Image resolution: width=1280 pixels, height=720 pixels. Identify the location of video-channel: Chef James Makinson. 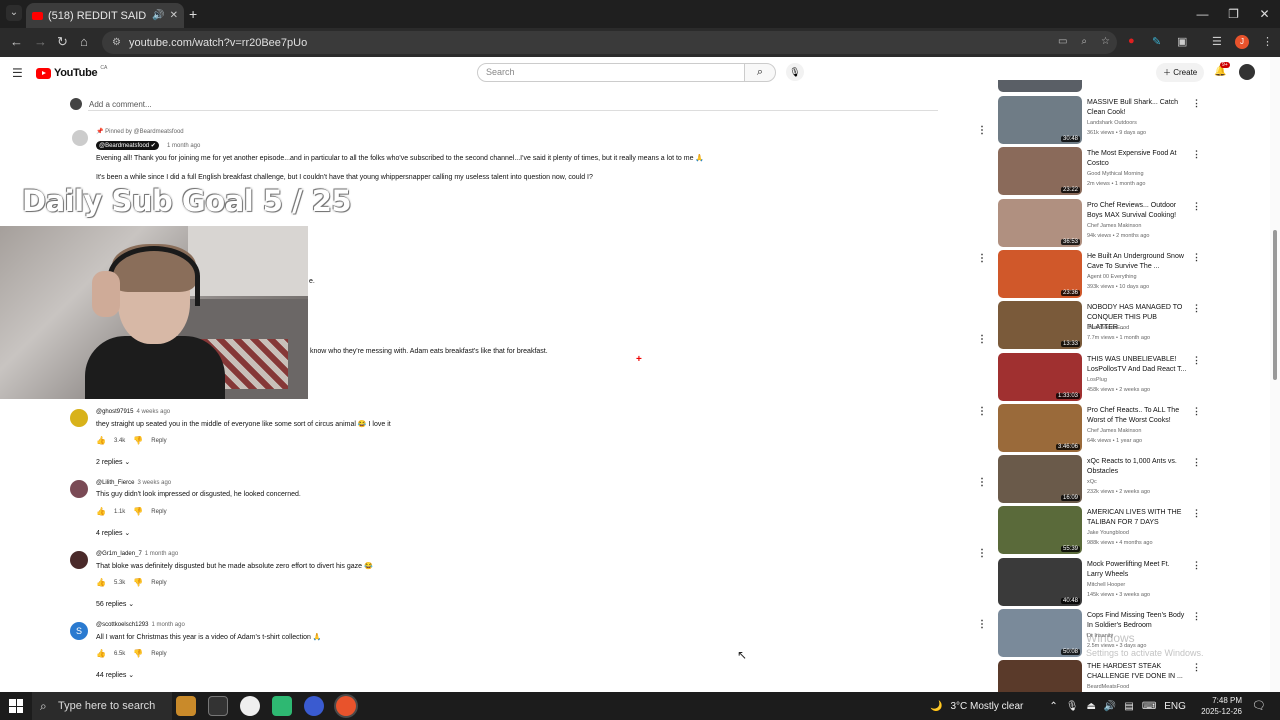
(1114, 226).